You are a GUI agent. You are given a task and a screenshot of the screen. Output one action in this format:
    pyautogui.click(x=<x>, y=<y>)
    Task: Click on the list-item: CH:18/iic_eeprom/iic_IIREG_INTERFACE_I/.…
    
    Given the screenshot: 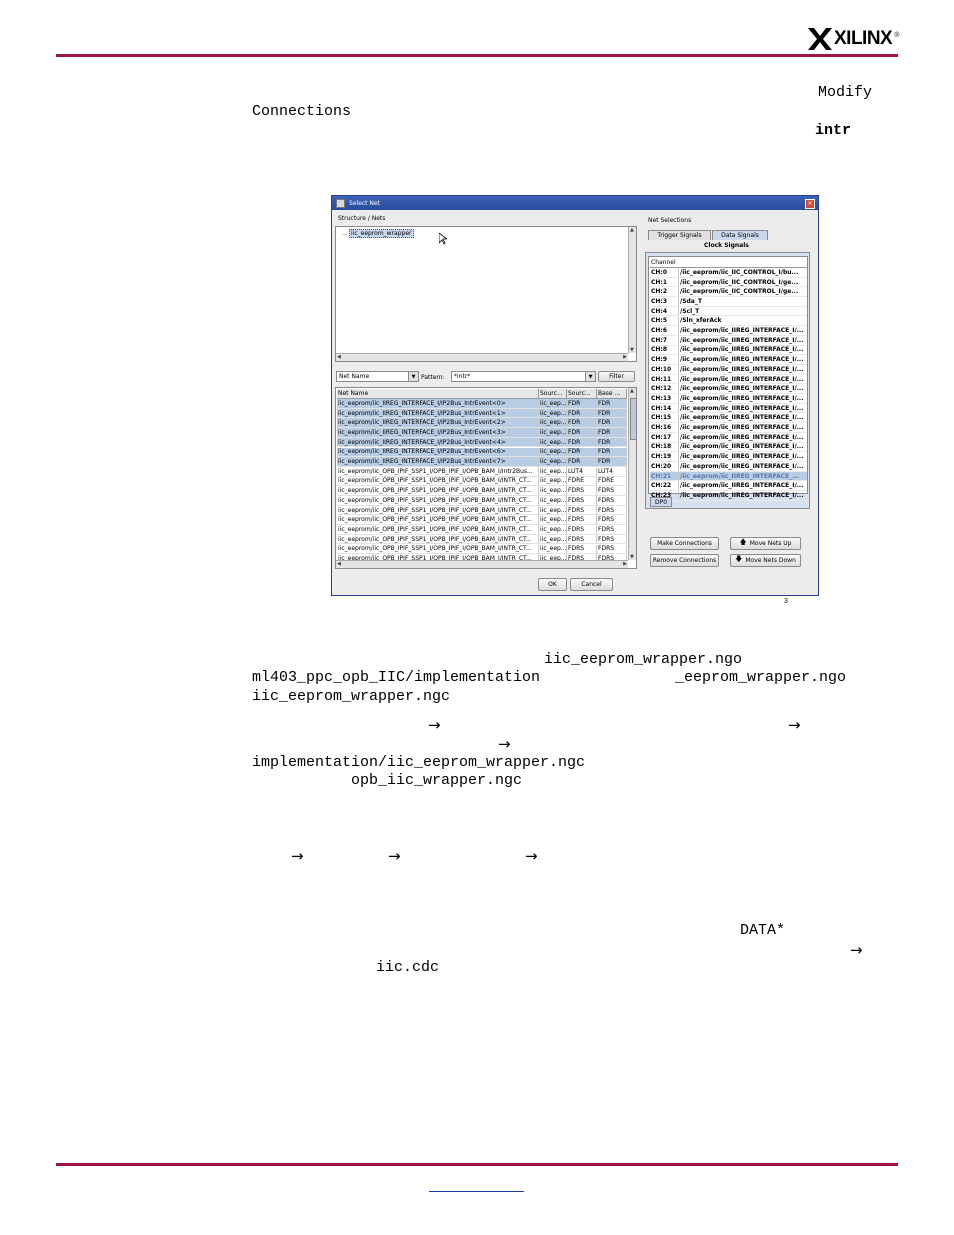 What is the action you would take?
    pyautogui.click(x=728, y=447)
    